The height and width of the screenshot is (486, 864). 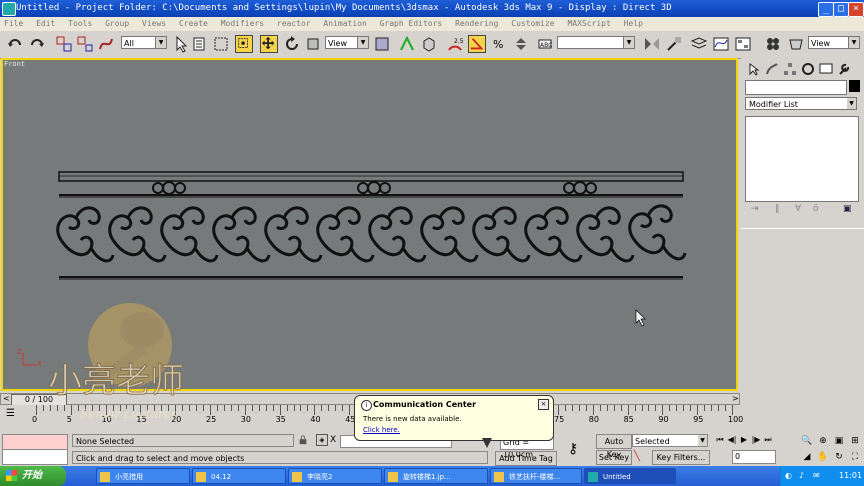 I want to click on set-key-button: Set Key, so click(x=614, y=457).